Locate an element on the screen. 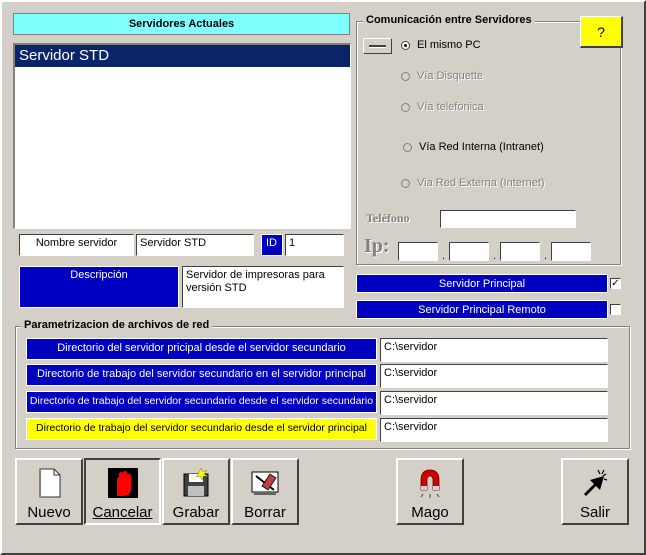 The width and height of the screenshot is (646, 555). help-button: ? is located at coordinates (601, 32).